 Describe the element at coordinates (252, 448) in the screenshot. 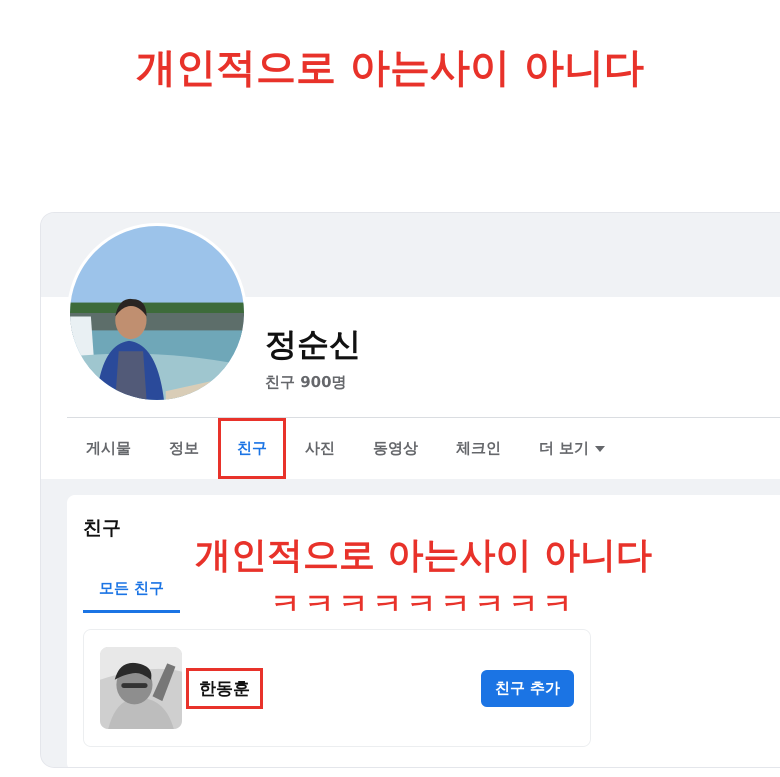

I see `profile-tab: 친구` at that location.